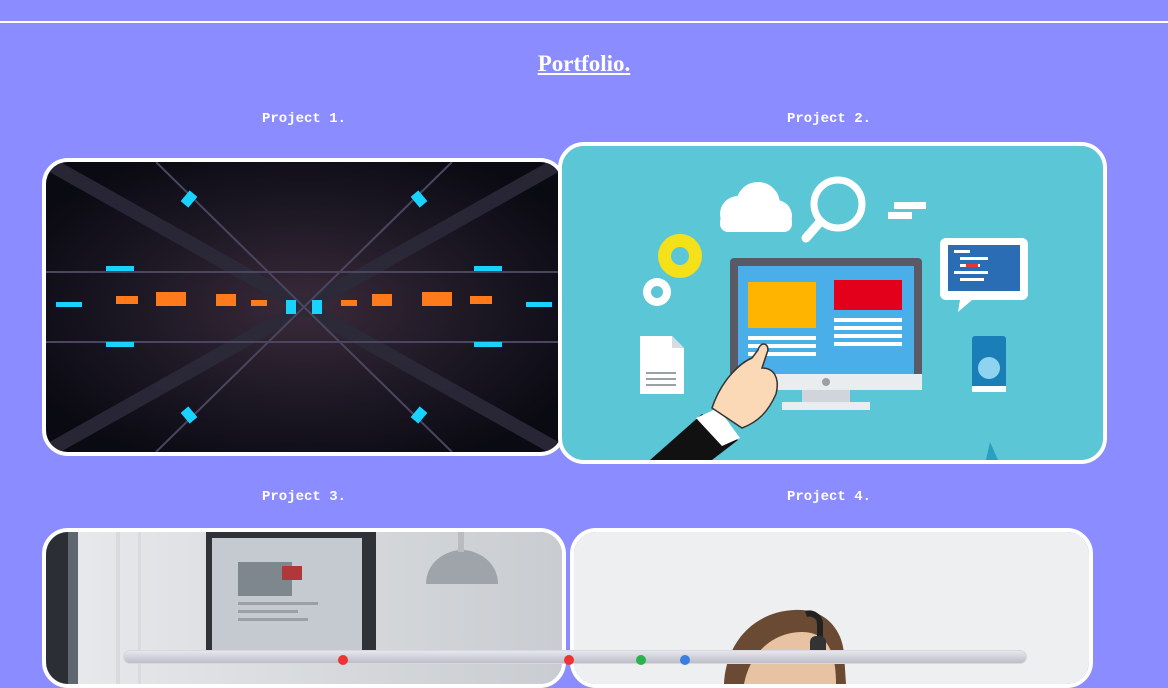 This screenshot has width=1168, height=688. Describe the element at coordinates (584, 63) in the screenshot. I see `page-title: Portfolio.` at that location.